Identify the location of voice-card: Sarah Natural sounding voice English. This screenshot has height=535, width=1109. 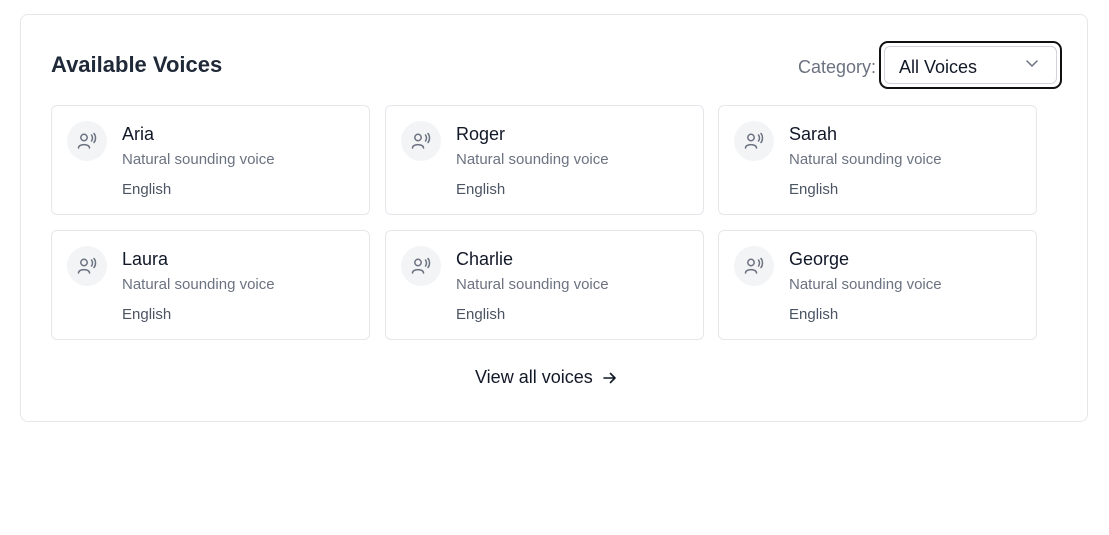
(877, 160).